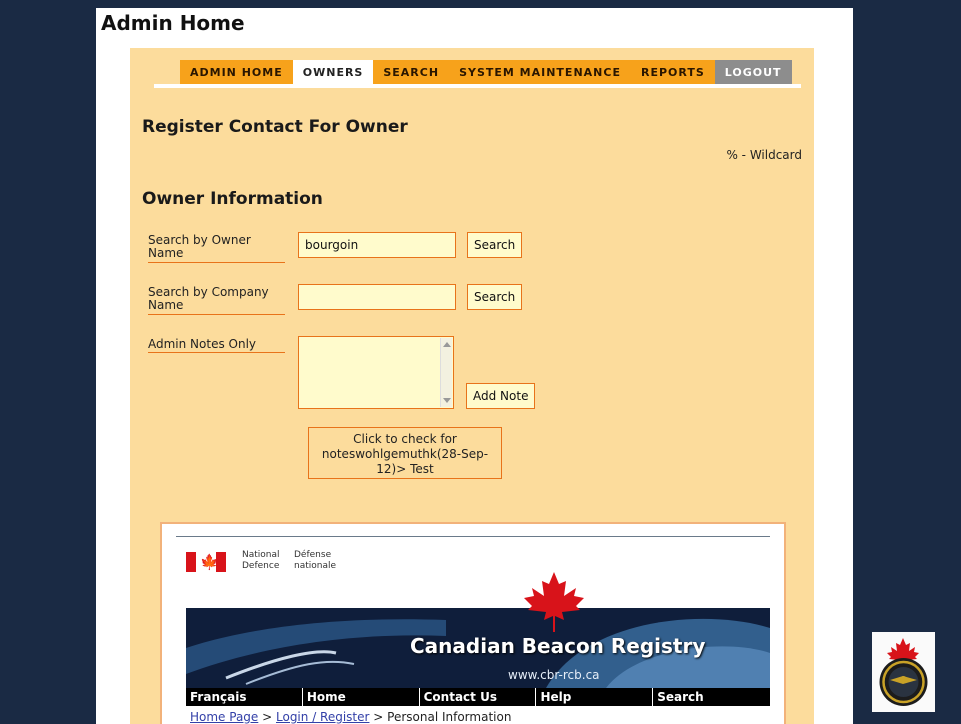  I want to click on registry-banner: Canadian Beacon Registry www.cbr-rcb.ca, so click(478, 648).